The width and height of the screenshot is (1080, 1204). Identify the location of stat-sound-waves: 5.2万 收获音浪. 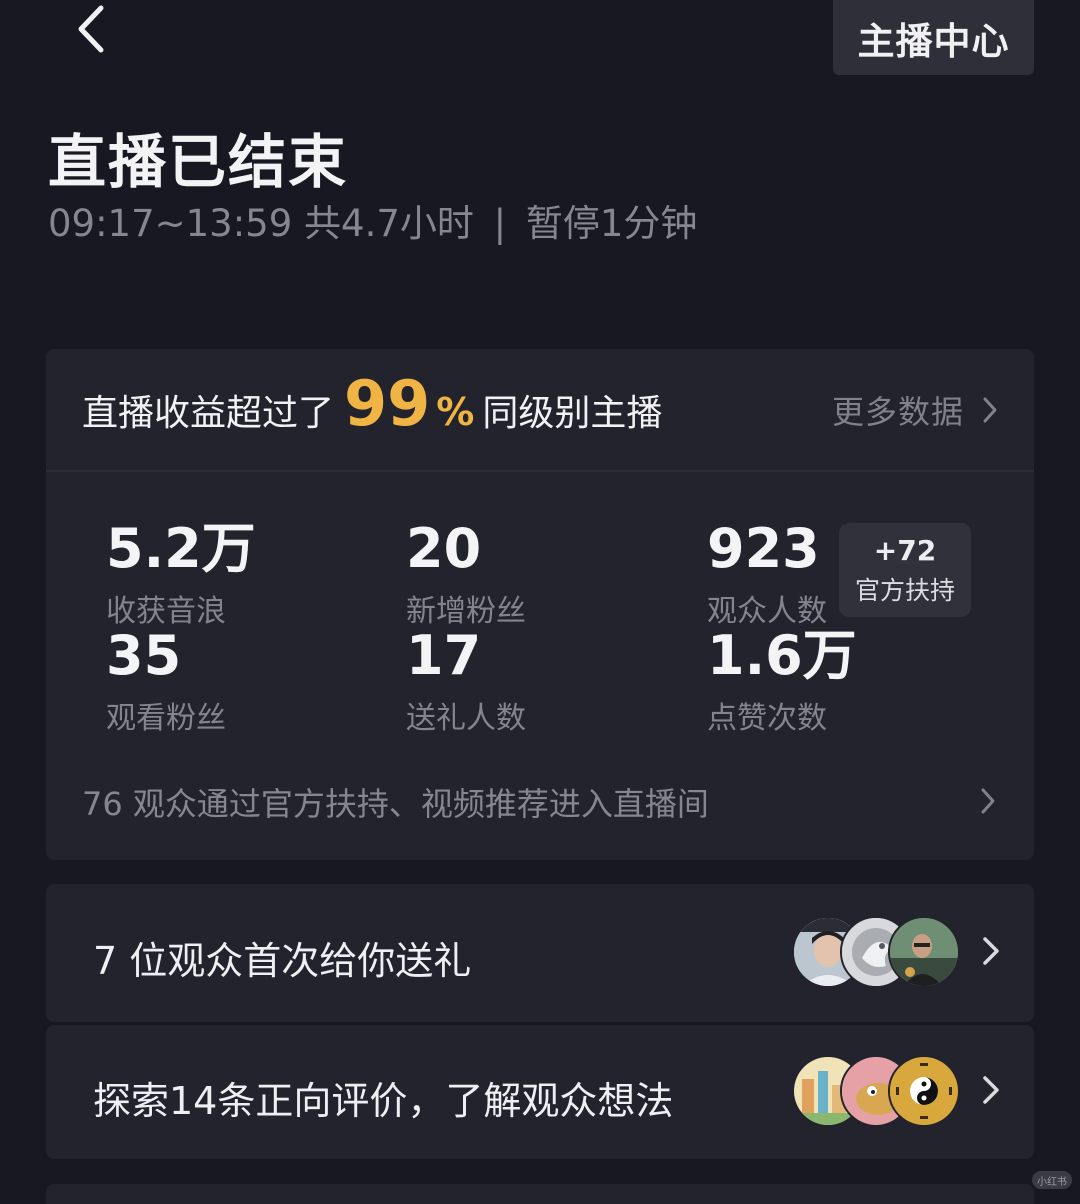
(181, 576).